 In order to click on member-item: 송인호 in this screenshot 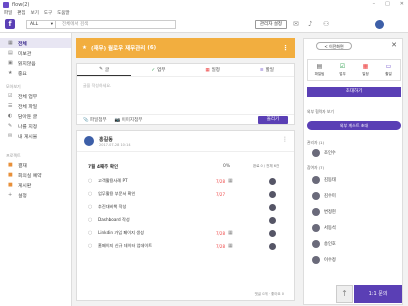, I will do `click(324, 244)`.